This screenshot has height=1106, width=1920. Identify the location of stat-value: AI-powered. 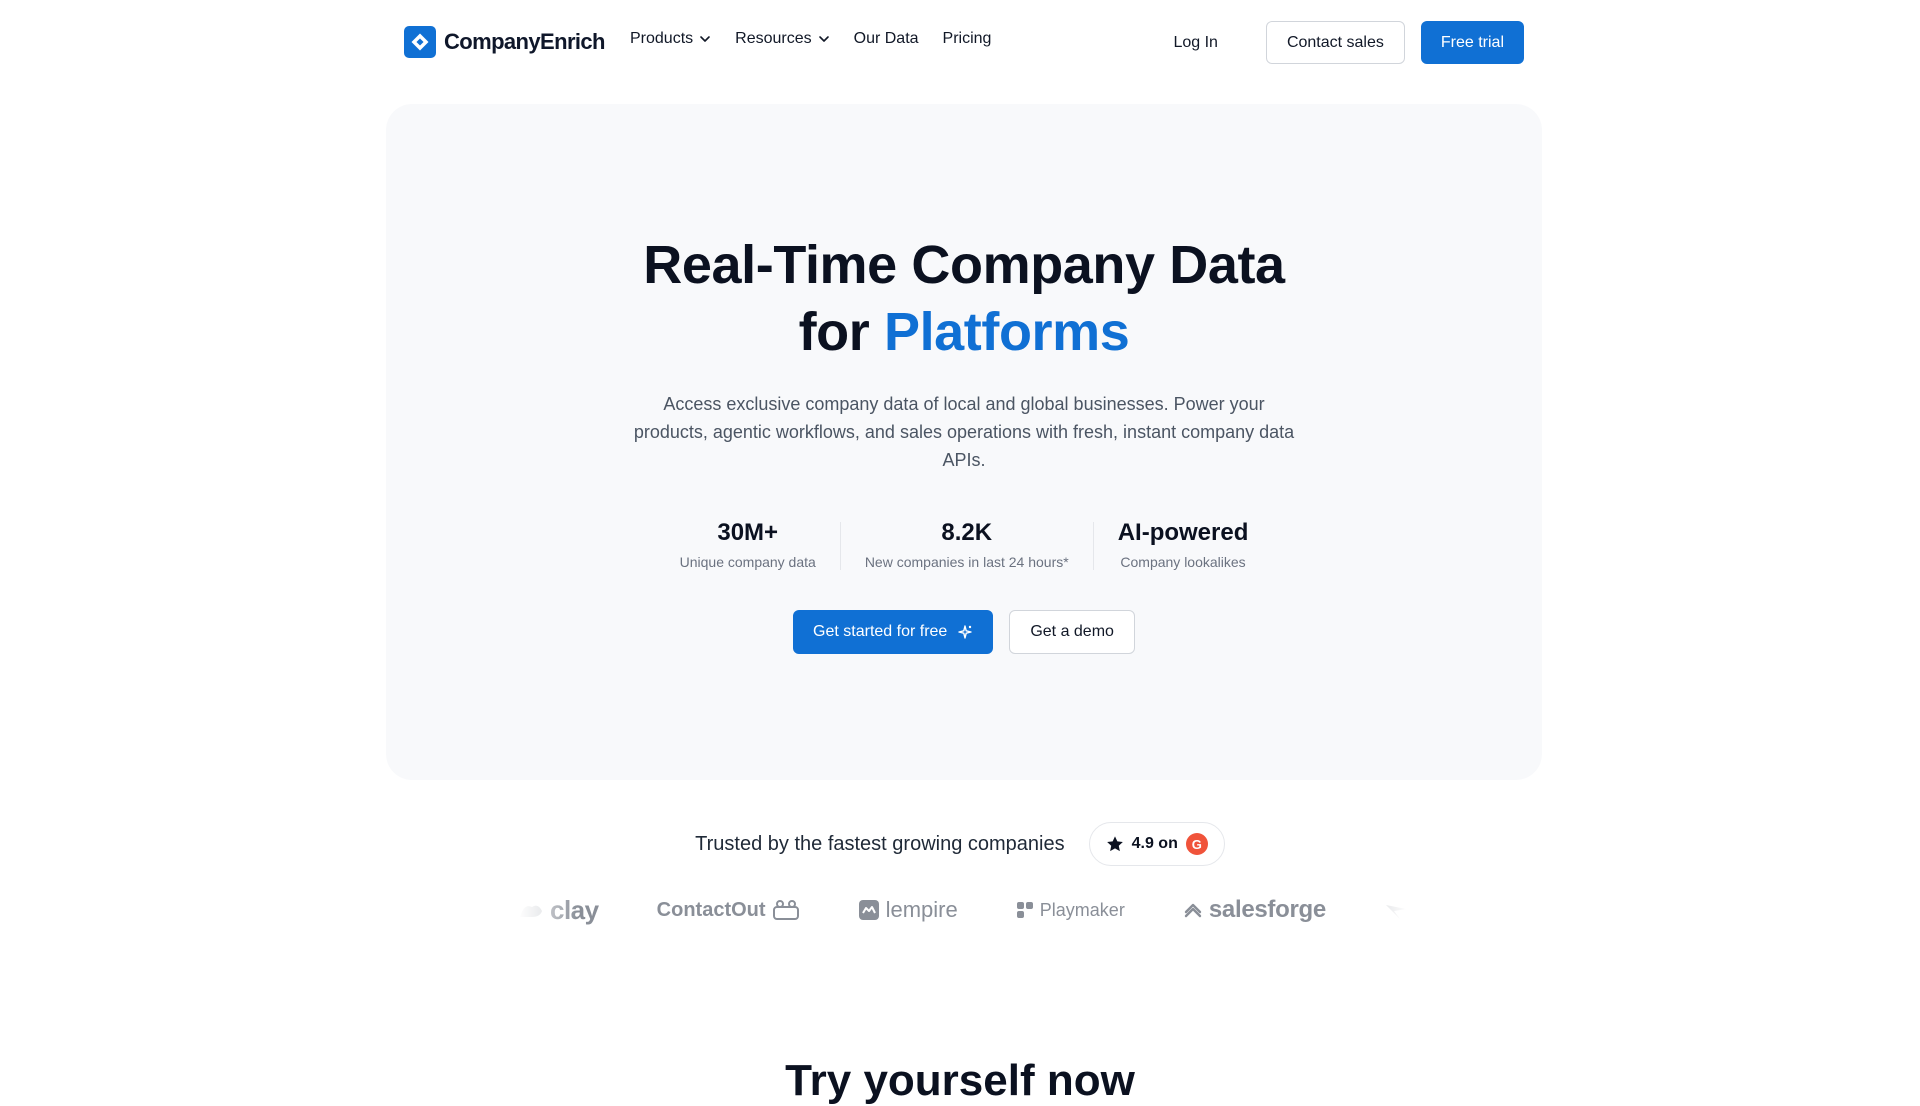
(1183, 532).